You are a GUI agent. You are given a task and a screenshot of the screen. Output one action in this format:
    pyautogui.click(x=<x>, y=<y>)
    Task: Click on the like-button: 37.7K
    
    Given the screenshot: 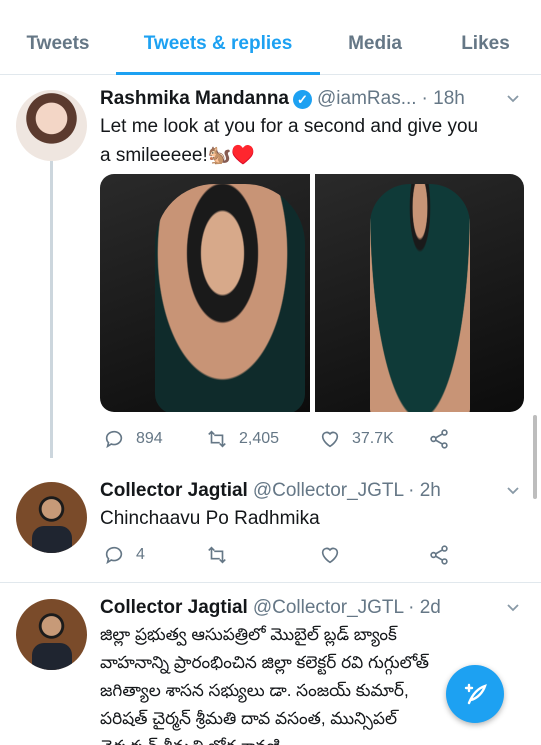 What is the action you would take?
    pyautogui.click(x=356, y=439)
    